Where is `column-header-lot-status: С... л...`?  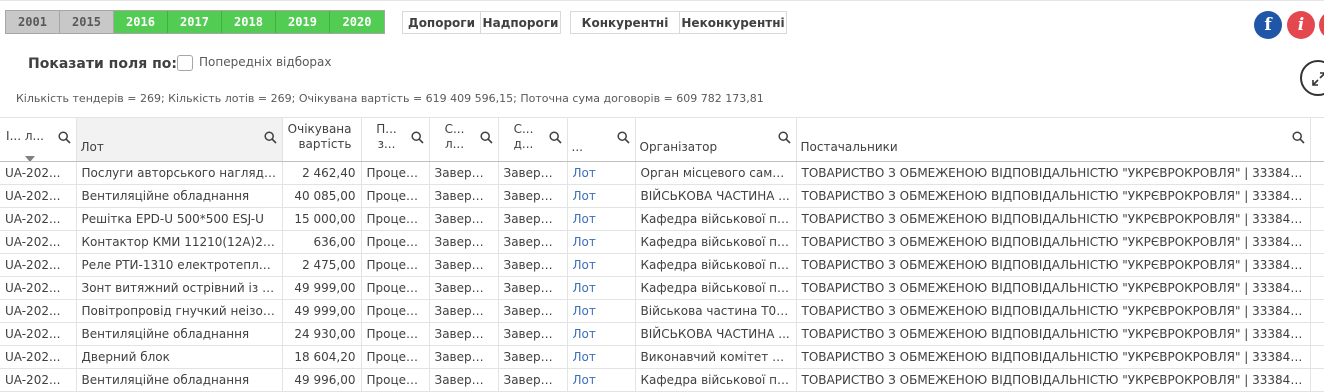
column-header-lot-status: С... л... is located at coordinates (464, 139).